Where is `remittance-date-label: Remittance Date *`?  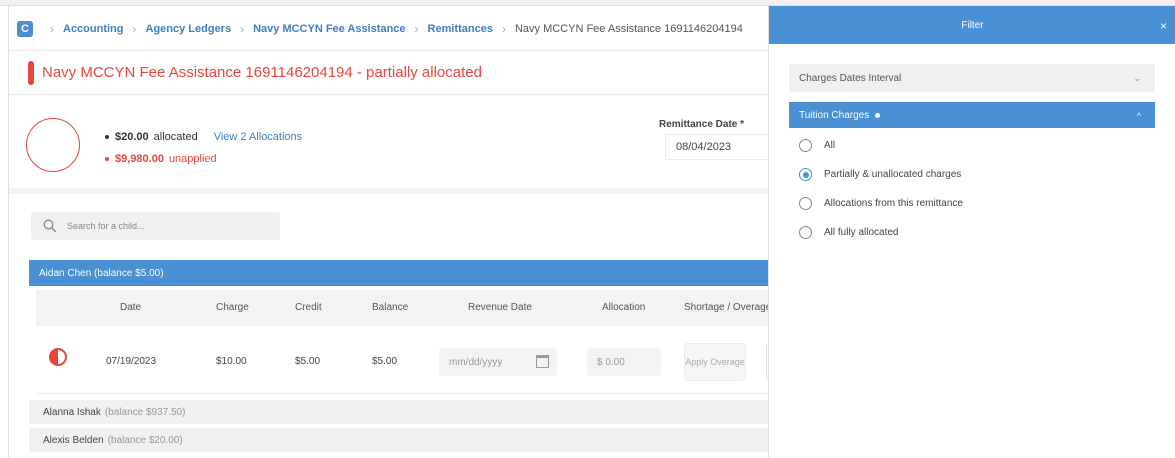 remittance-date-label: Remittance Date * is located at coordinates (702, 124).